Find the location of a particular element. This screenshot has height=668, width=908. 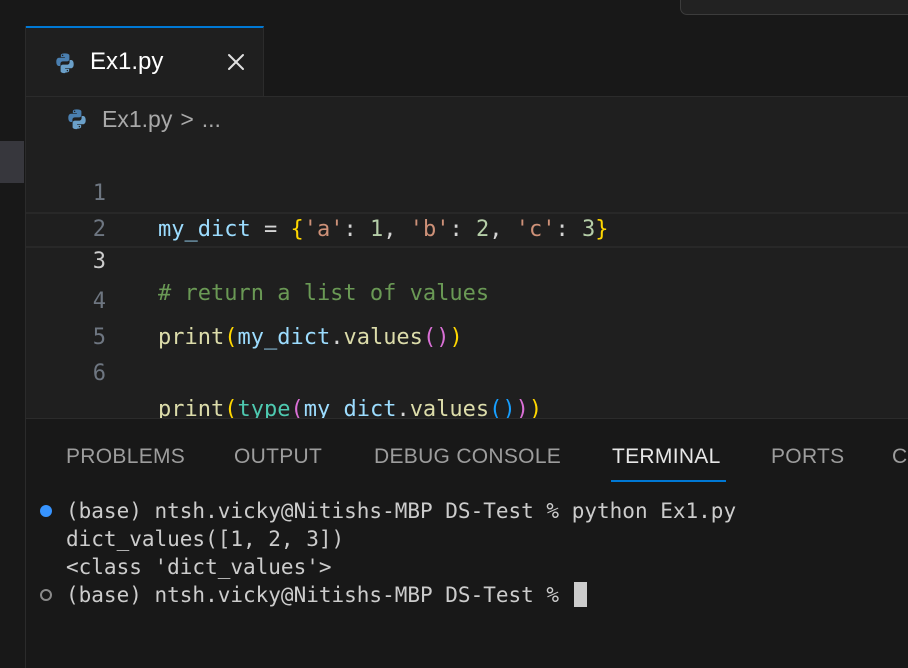

command-success-dot-icon is located at coordinates (46, 511).